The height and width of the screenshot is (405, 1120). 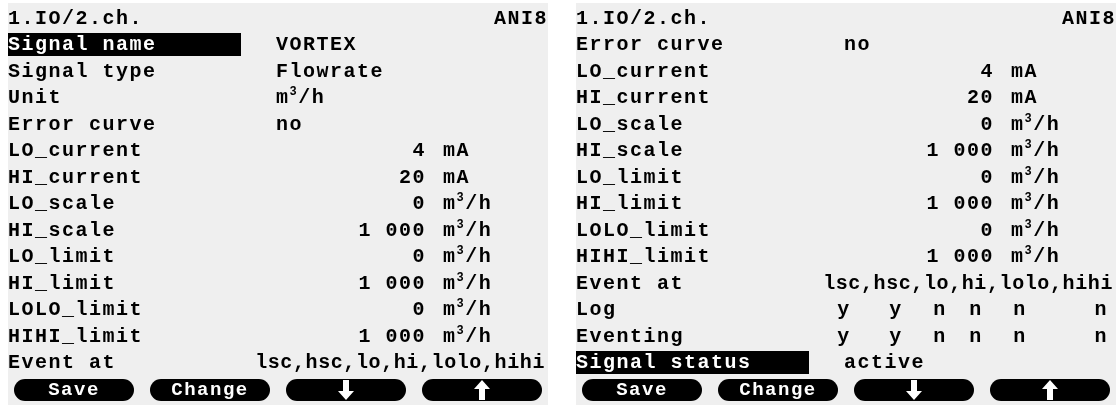 I want to click on parameter-label: Signal status, so click(x=692, y=363).